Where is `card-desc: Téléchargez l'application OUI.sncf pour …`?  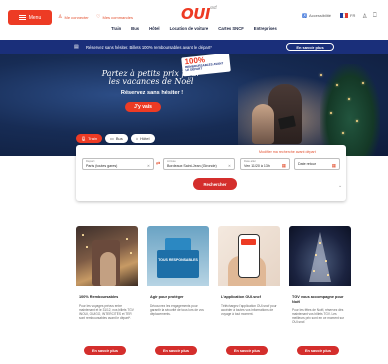 card-desc: Téléchargez l'application OUI.sncf pour … is located at coordinates (249, 309).